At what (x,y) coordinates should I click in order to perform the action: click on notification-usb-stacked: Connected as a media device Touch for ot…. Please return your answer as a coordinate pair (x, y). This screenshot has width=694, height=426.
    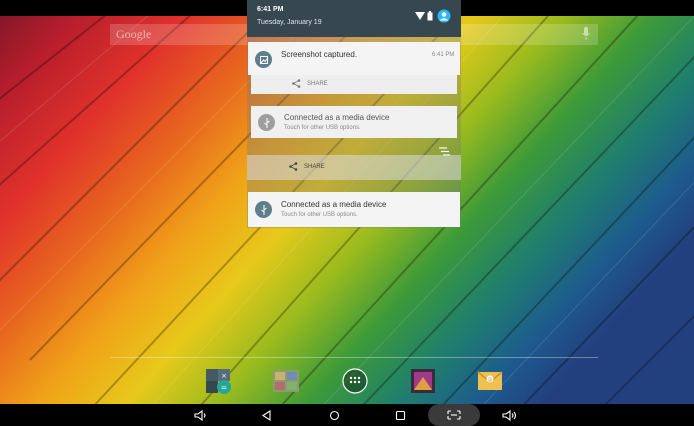
    Looking at the image, I should click on (354, 122).